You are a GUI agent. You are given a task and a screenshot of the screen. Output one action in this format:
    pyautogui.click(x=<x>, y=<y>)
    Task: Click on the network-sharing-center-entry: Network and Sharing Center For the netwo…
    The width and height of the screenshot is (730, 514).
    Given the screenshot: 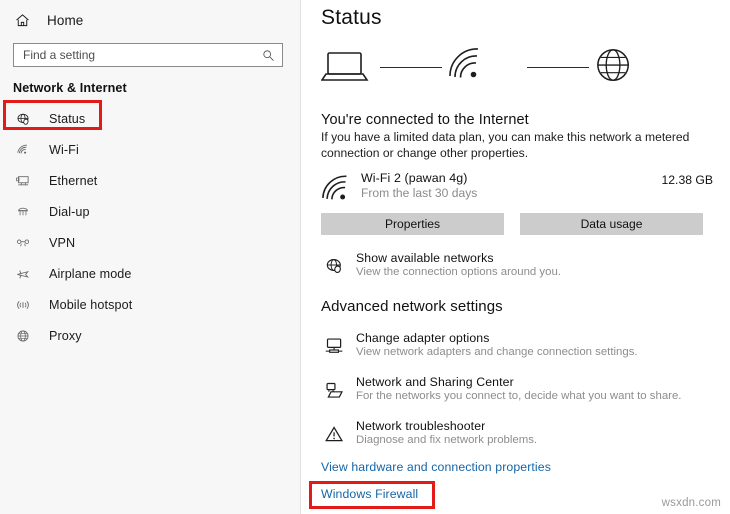 What is the action you would take?
    pyautogui.click(x=521, y=389)
    